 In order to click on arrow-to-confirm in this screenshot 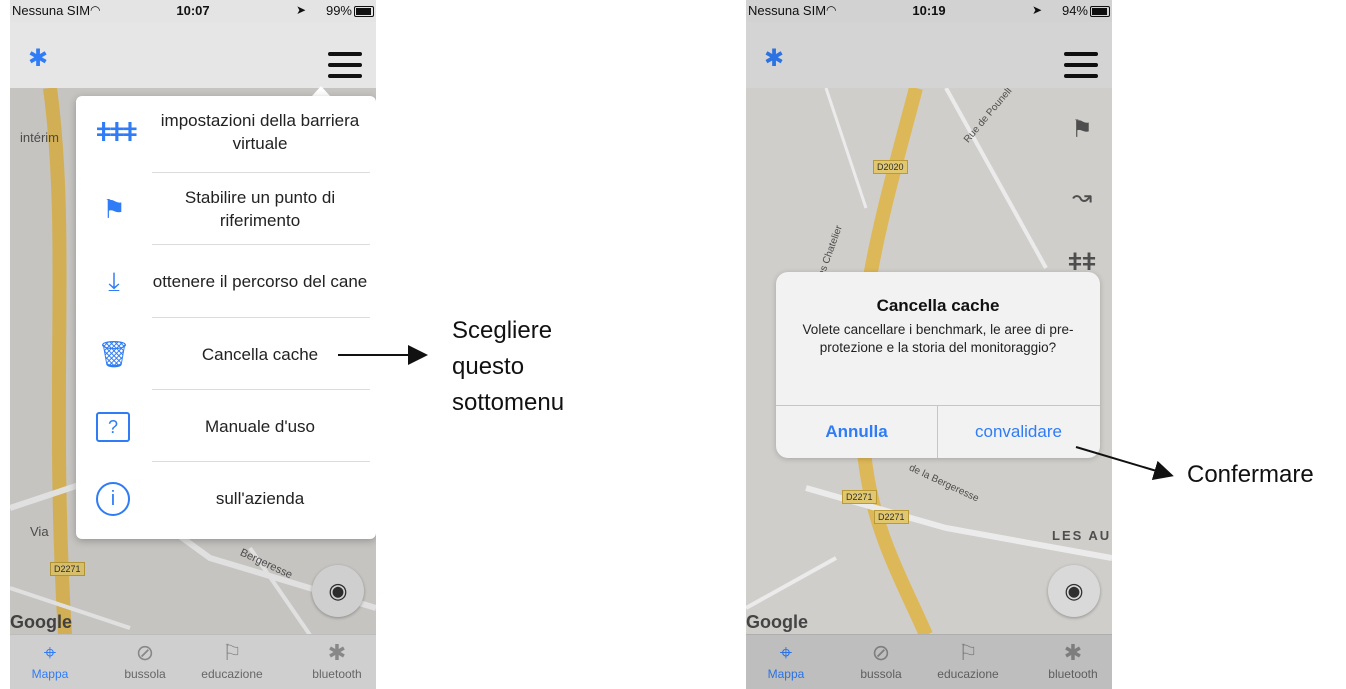, I will do `click(1124, 463)`.